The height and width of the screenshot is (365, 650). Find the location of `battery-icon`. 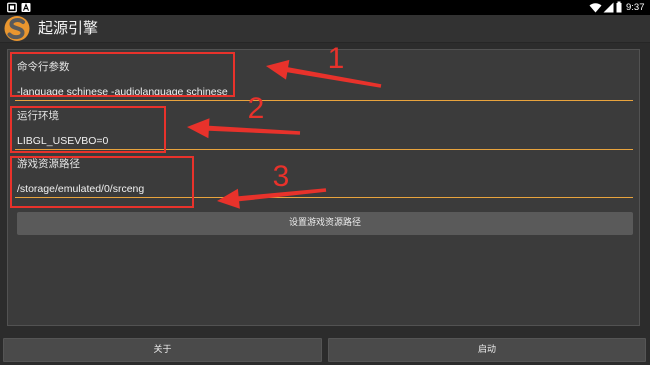

battery-icon is located at coordinates (619, 7).